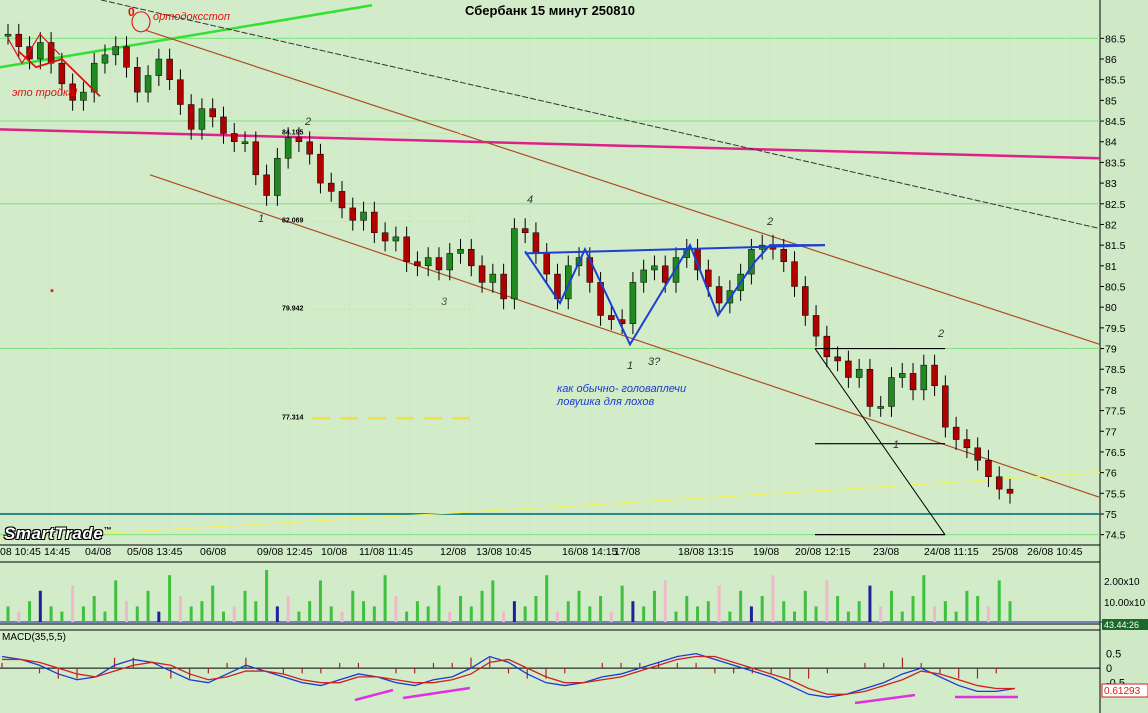 The image size is (1148, 713). I want to click on price-tick-label: 83.5, so click(1115, 163).